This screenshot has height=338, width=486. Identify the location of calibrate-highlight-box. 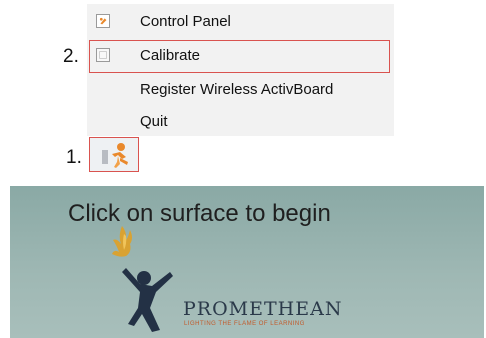
(239, 56).